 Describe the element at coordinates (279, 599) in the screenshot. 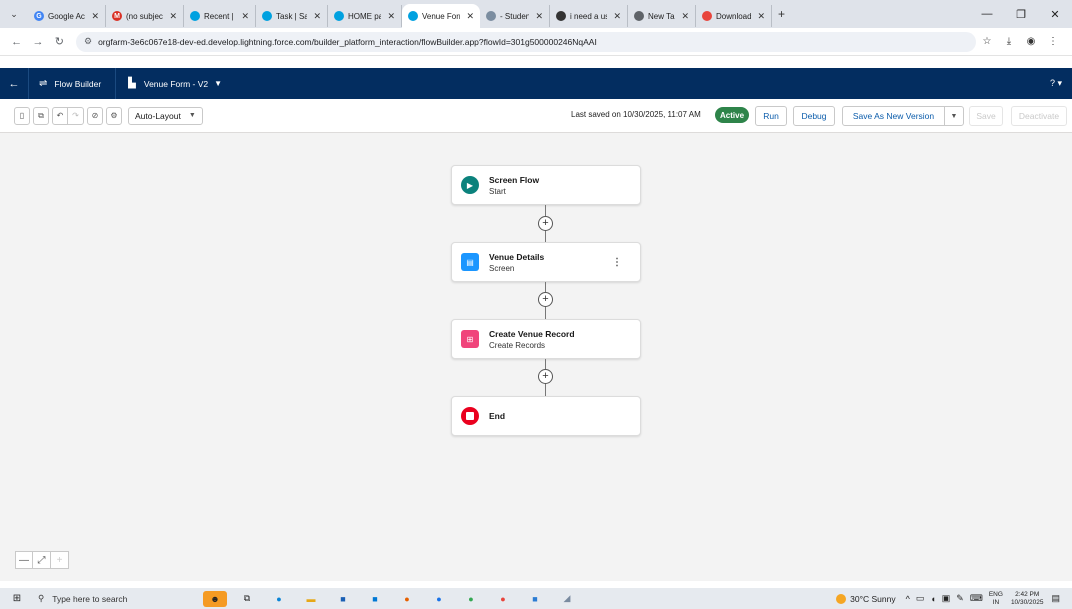

I see `app-icon: ●` at that location.